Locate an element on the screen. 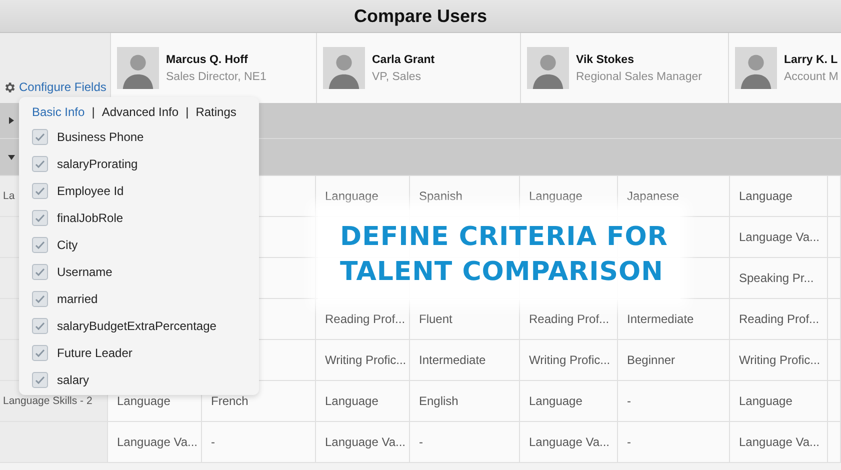 The height and width of the screenshot is (470, 841). configure-fields-link: Configure Fields is located at coordinates (62, 87).